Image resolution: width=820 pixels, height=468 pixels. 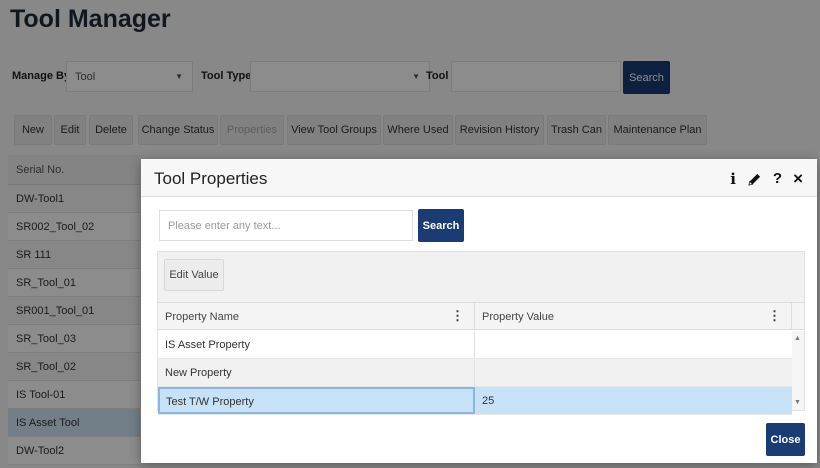 What do you see at coordinates (633, 400) in the screenshot?
I see `property-value-cell: 25` at bounding box center [633, 400].